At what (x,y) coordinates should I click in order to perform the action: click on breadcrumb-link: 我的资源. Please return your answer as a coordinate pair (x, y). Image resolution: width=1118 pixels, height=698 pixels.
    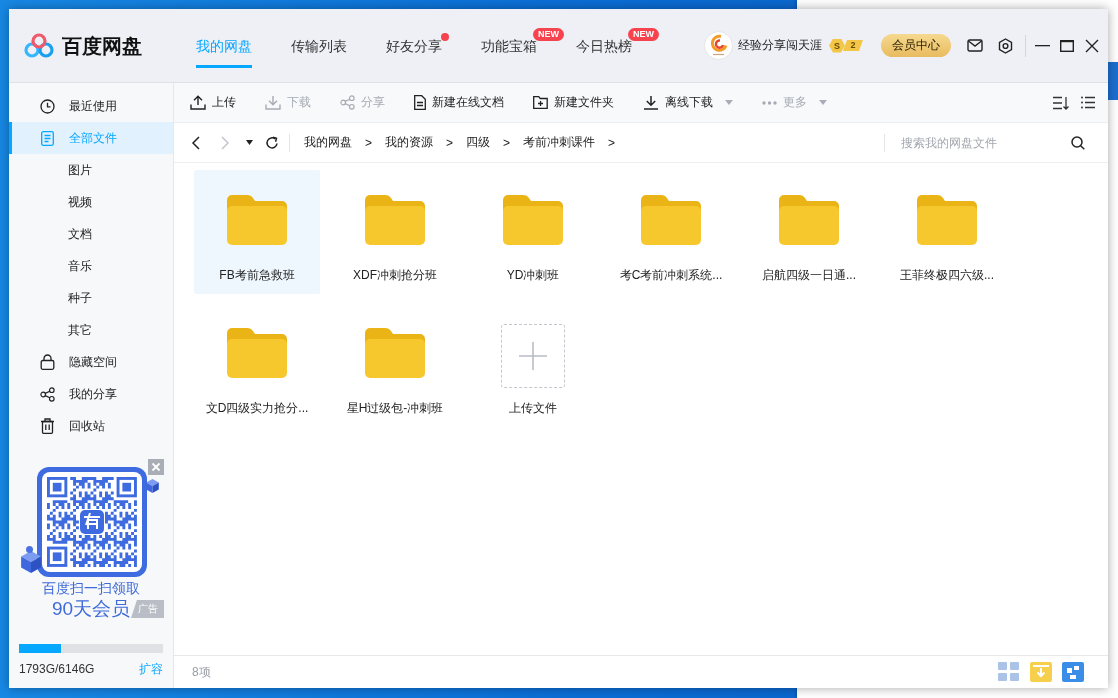
    Looking at the image, I should click on (409, 142).